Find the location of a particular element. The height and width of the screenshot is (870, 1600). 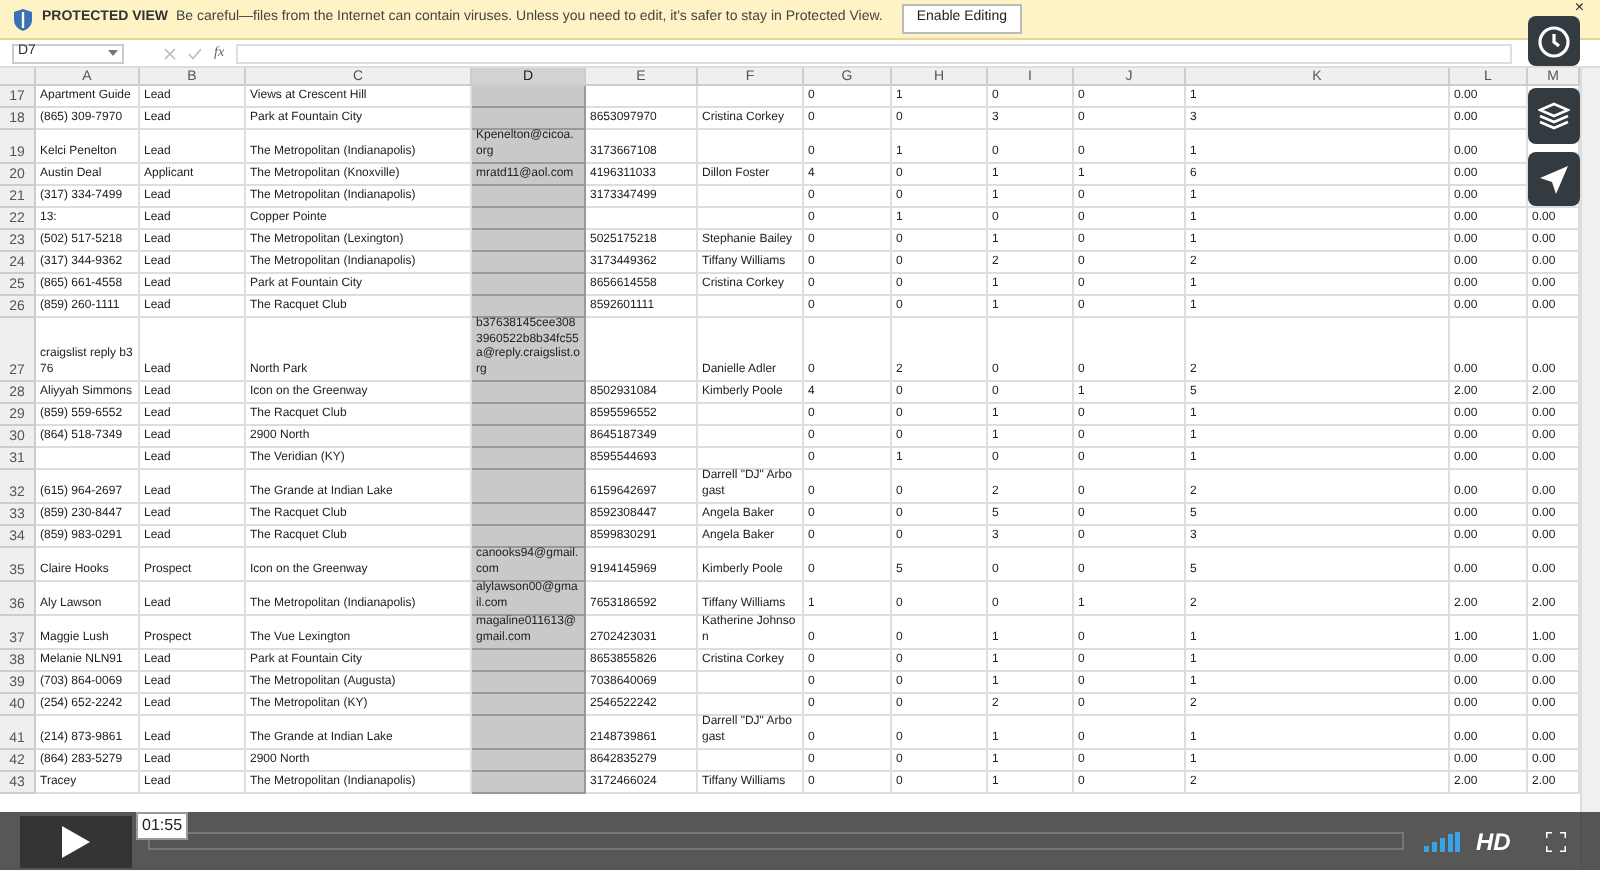

send-button is located at coordinates (1554, 179).